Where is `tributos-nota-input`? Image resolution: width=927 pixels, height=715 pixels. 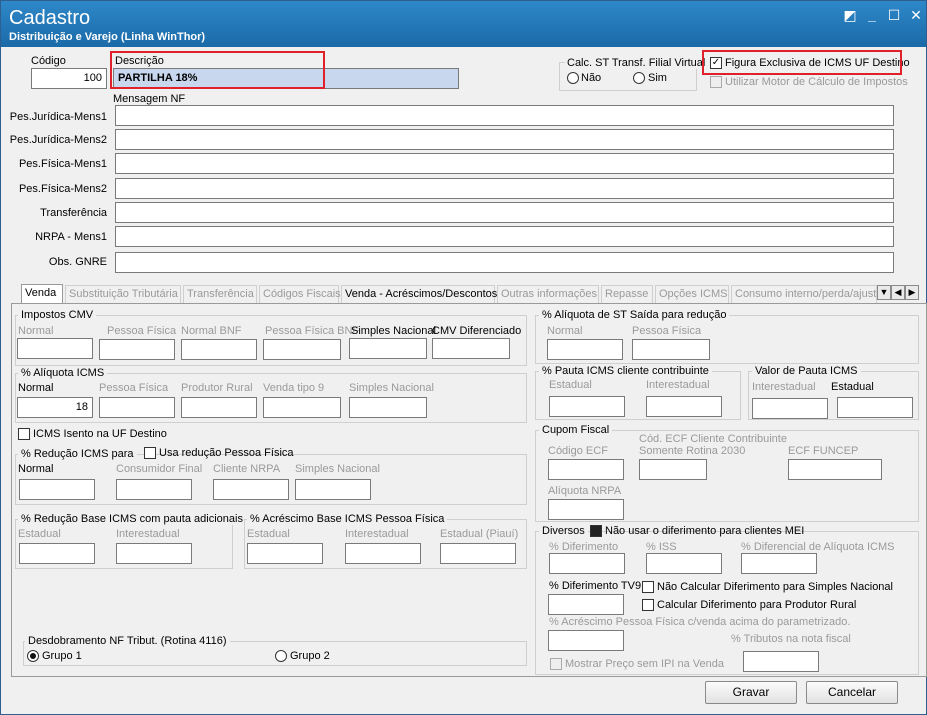
tributos-nota-input is located at coordinates (781, 661).